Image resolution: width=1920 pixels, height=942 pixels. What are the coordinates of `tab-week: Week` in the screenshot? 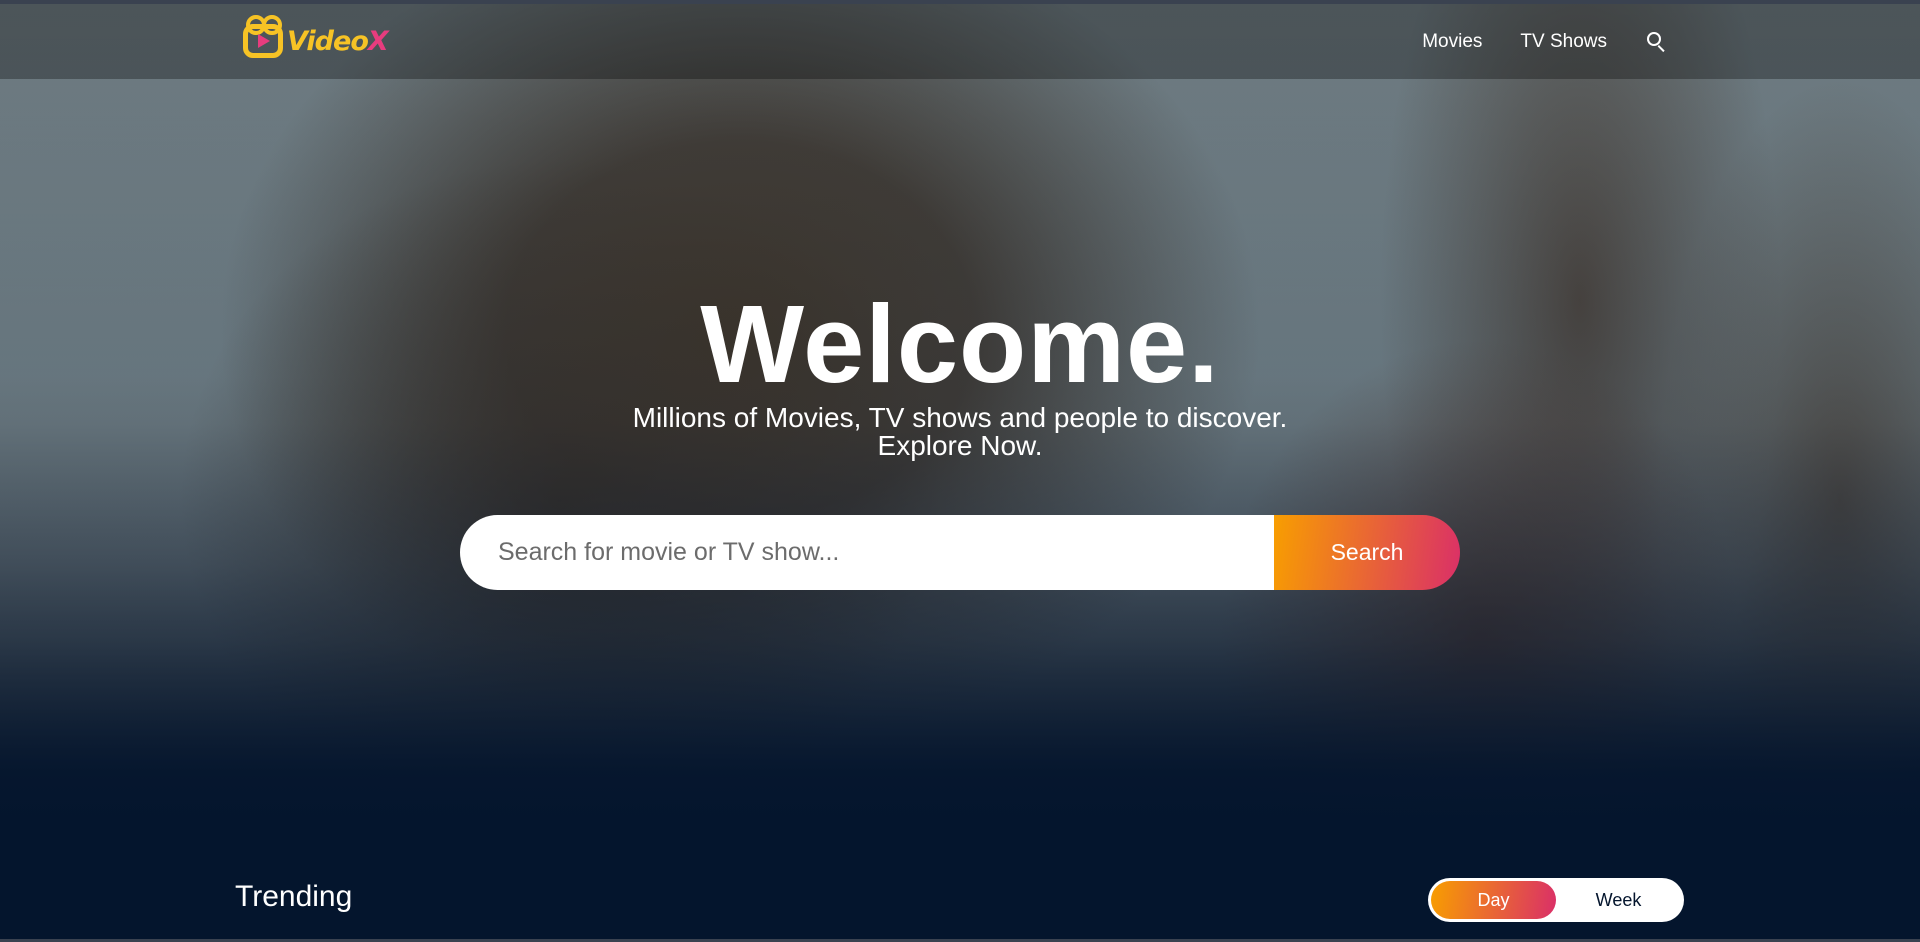 It's located at (1618, 900).